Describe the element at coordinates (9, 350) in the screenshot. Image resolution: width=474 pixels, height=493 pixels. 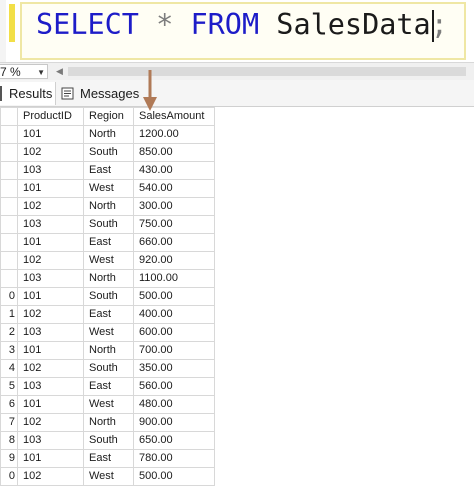
I see `row-number-cell: 3` at that location.